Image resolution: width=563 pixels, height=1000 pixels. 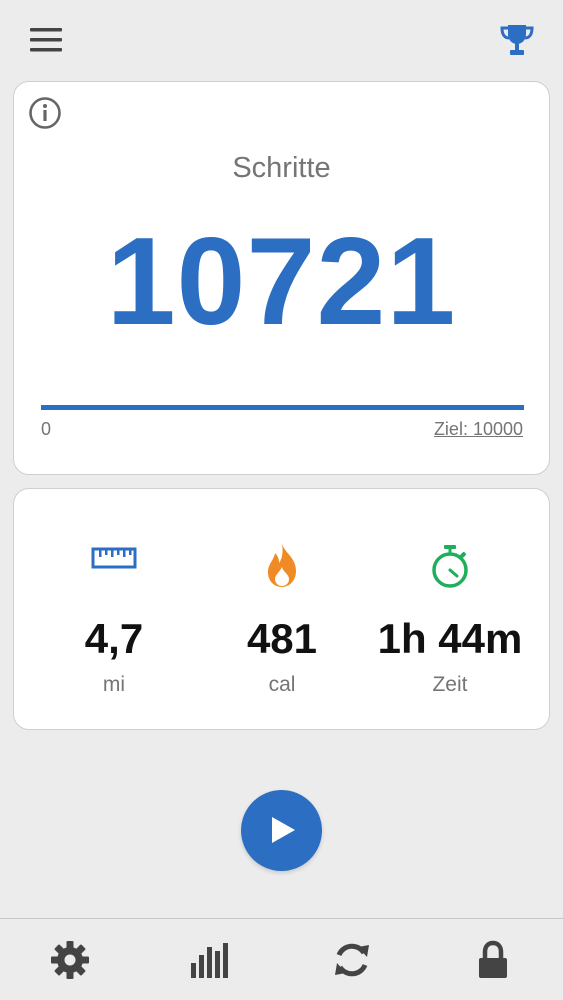 I want to click on refresh-icon, so click(x=352, y=960).